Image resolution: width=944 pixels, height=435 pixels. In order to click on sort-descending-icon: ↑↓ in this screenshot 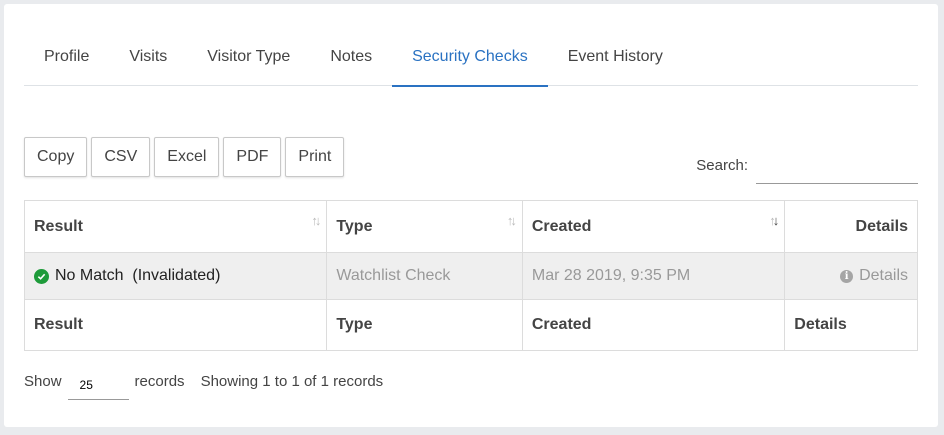, I will do `click(774, 220)`.